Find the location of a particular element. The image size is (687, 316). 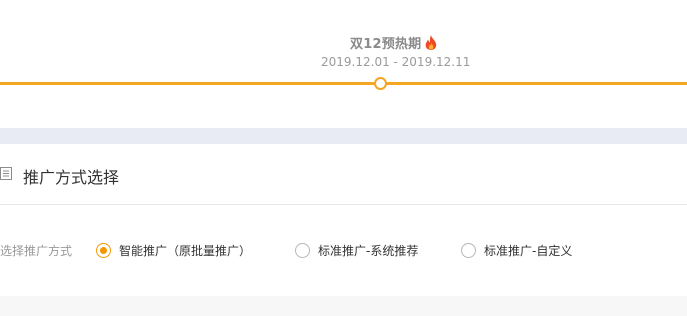

next-section-edge is located at coordinates (343, 306).